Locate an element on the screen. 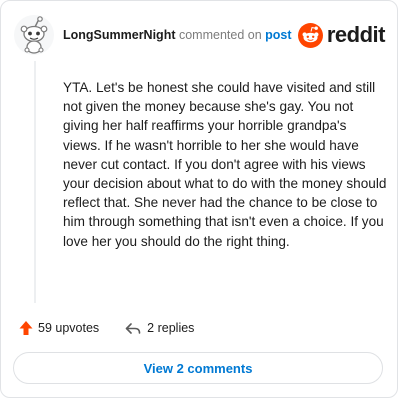  comment-actions: 59 upvotes 2 replies is located at coordinates (202, 328).